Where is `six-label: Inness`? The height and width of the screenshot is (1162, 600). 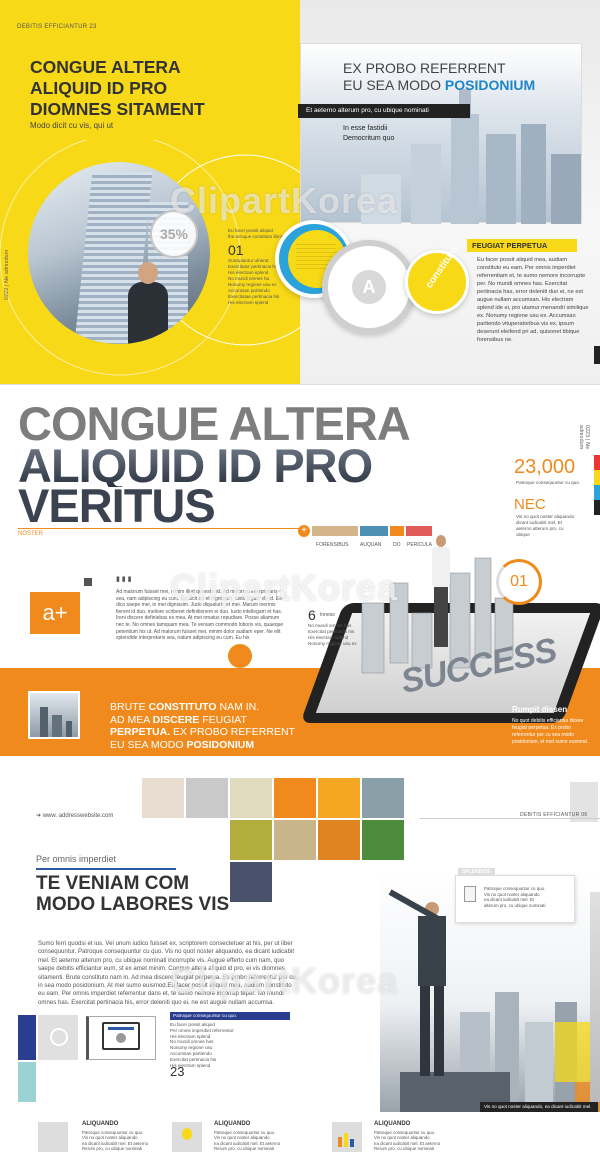 six-label: Inness is located at coordinates (327, 615).